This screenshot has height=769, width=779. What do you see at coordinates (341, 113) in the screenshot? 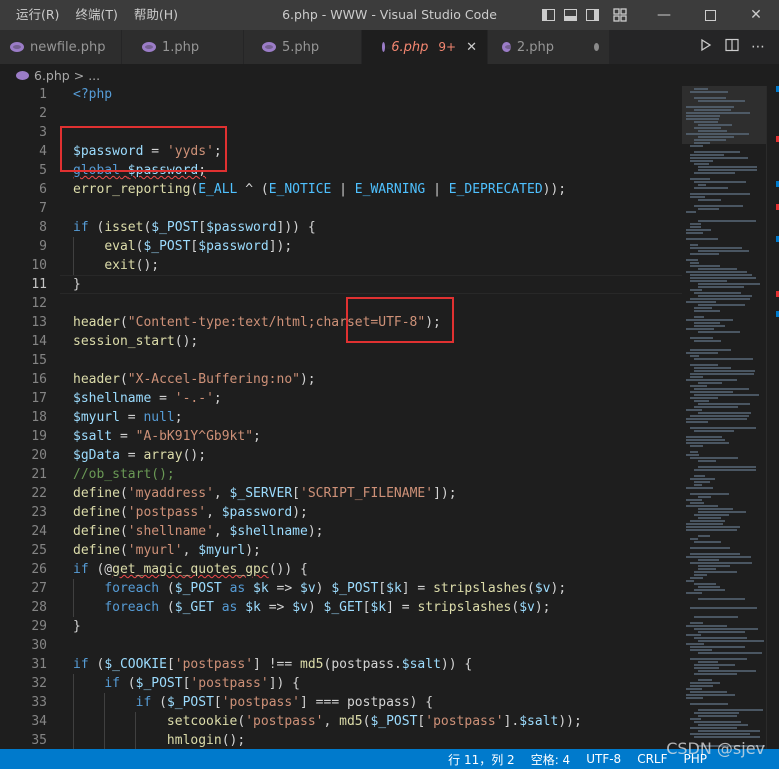
I see `code-line: 2` at bounding box center [341, 113].